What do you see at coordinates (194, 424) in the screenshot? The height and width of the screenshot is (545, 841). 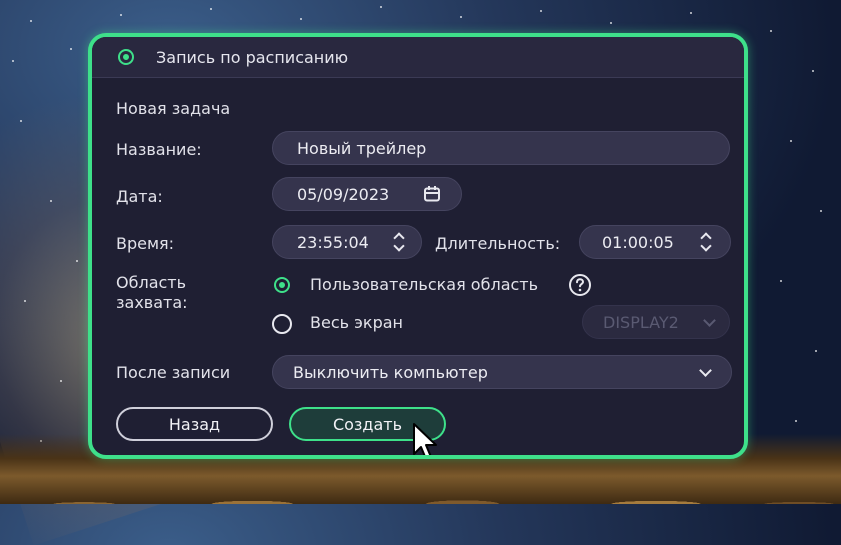 I see `back-button: Назад` at bounding box center [194, 424].